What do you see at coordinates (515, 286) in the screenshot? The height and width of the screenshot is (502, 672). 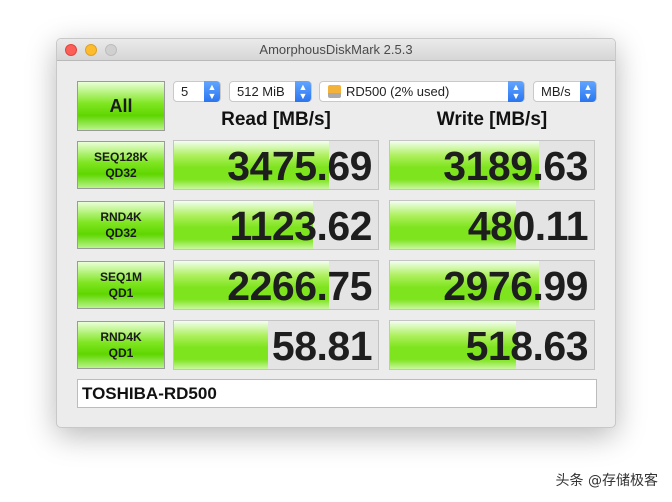 I see `write-value: 2976.99` at bounding box center [515, 286].